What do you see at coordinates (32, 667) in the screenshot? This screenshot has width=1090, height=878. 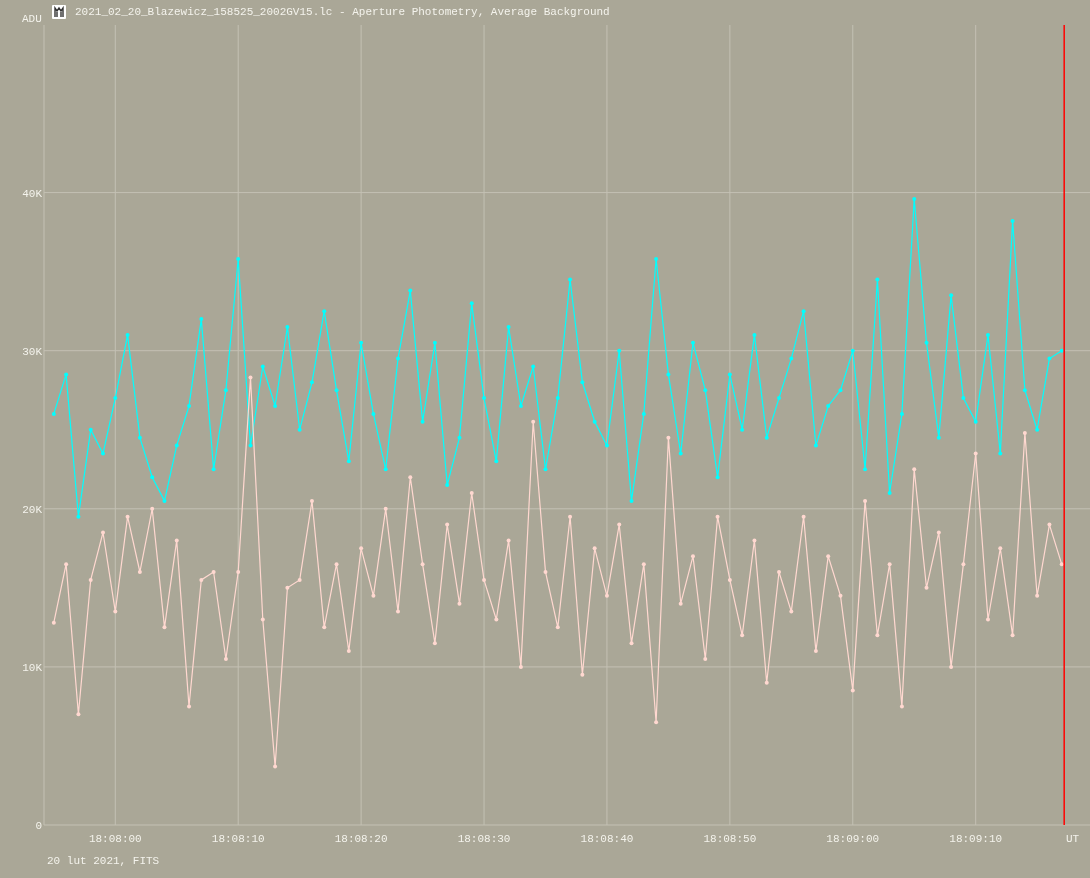 I see `y-tick-label: 10K` at bounding box center [32, 667].